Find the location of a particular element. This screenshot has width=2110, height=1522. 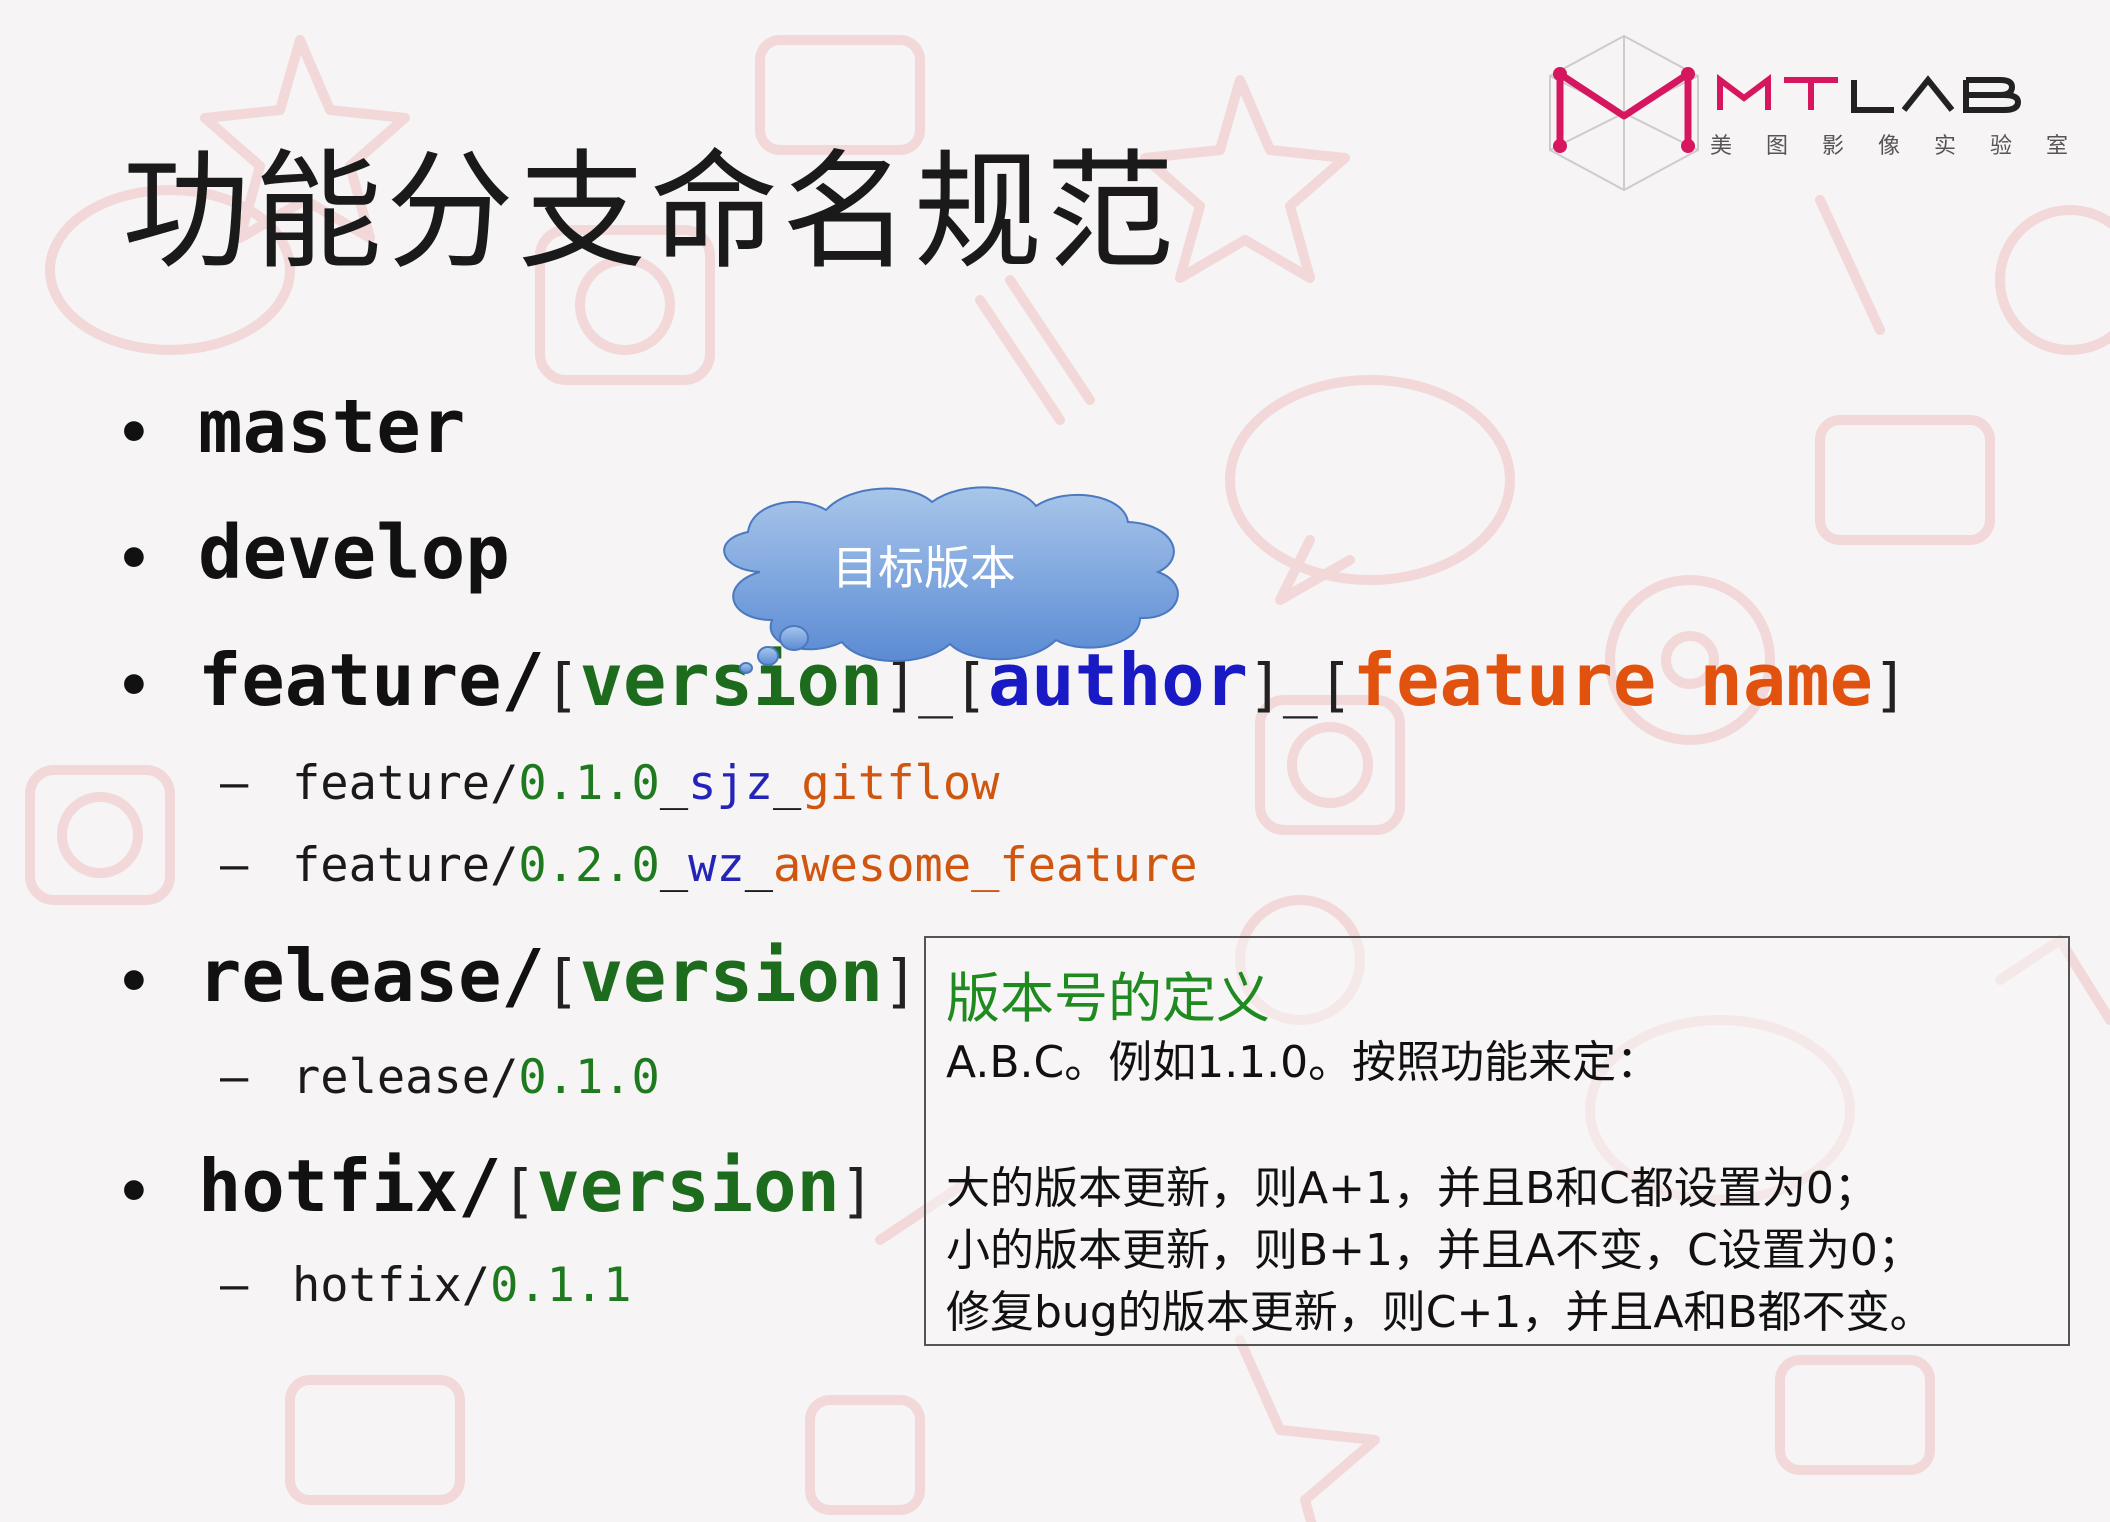

definition-line: A.B.C。例如1.1.0。按照功能来定： is located at coordinates (1303, 1062).